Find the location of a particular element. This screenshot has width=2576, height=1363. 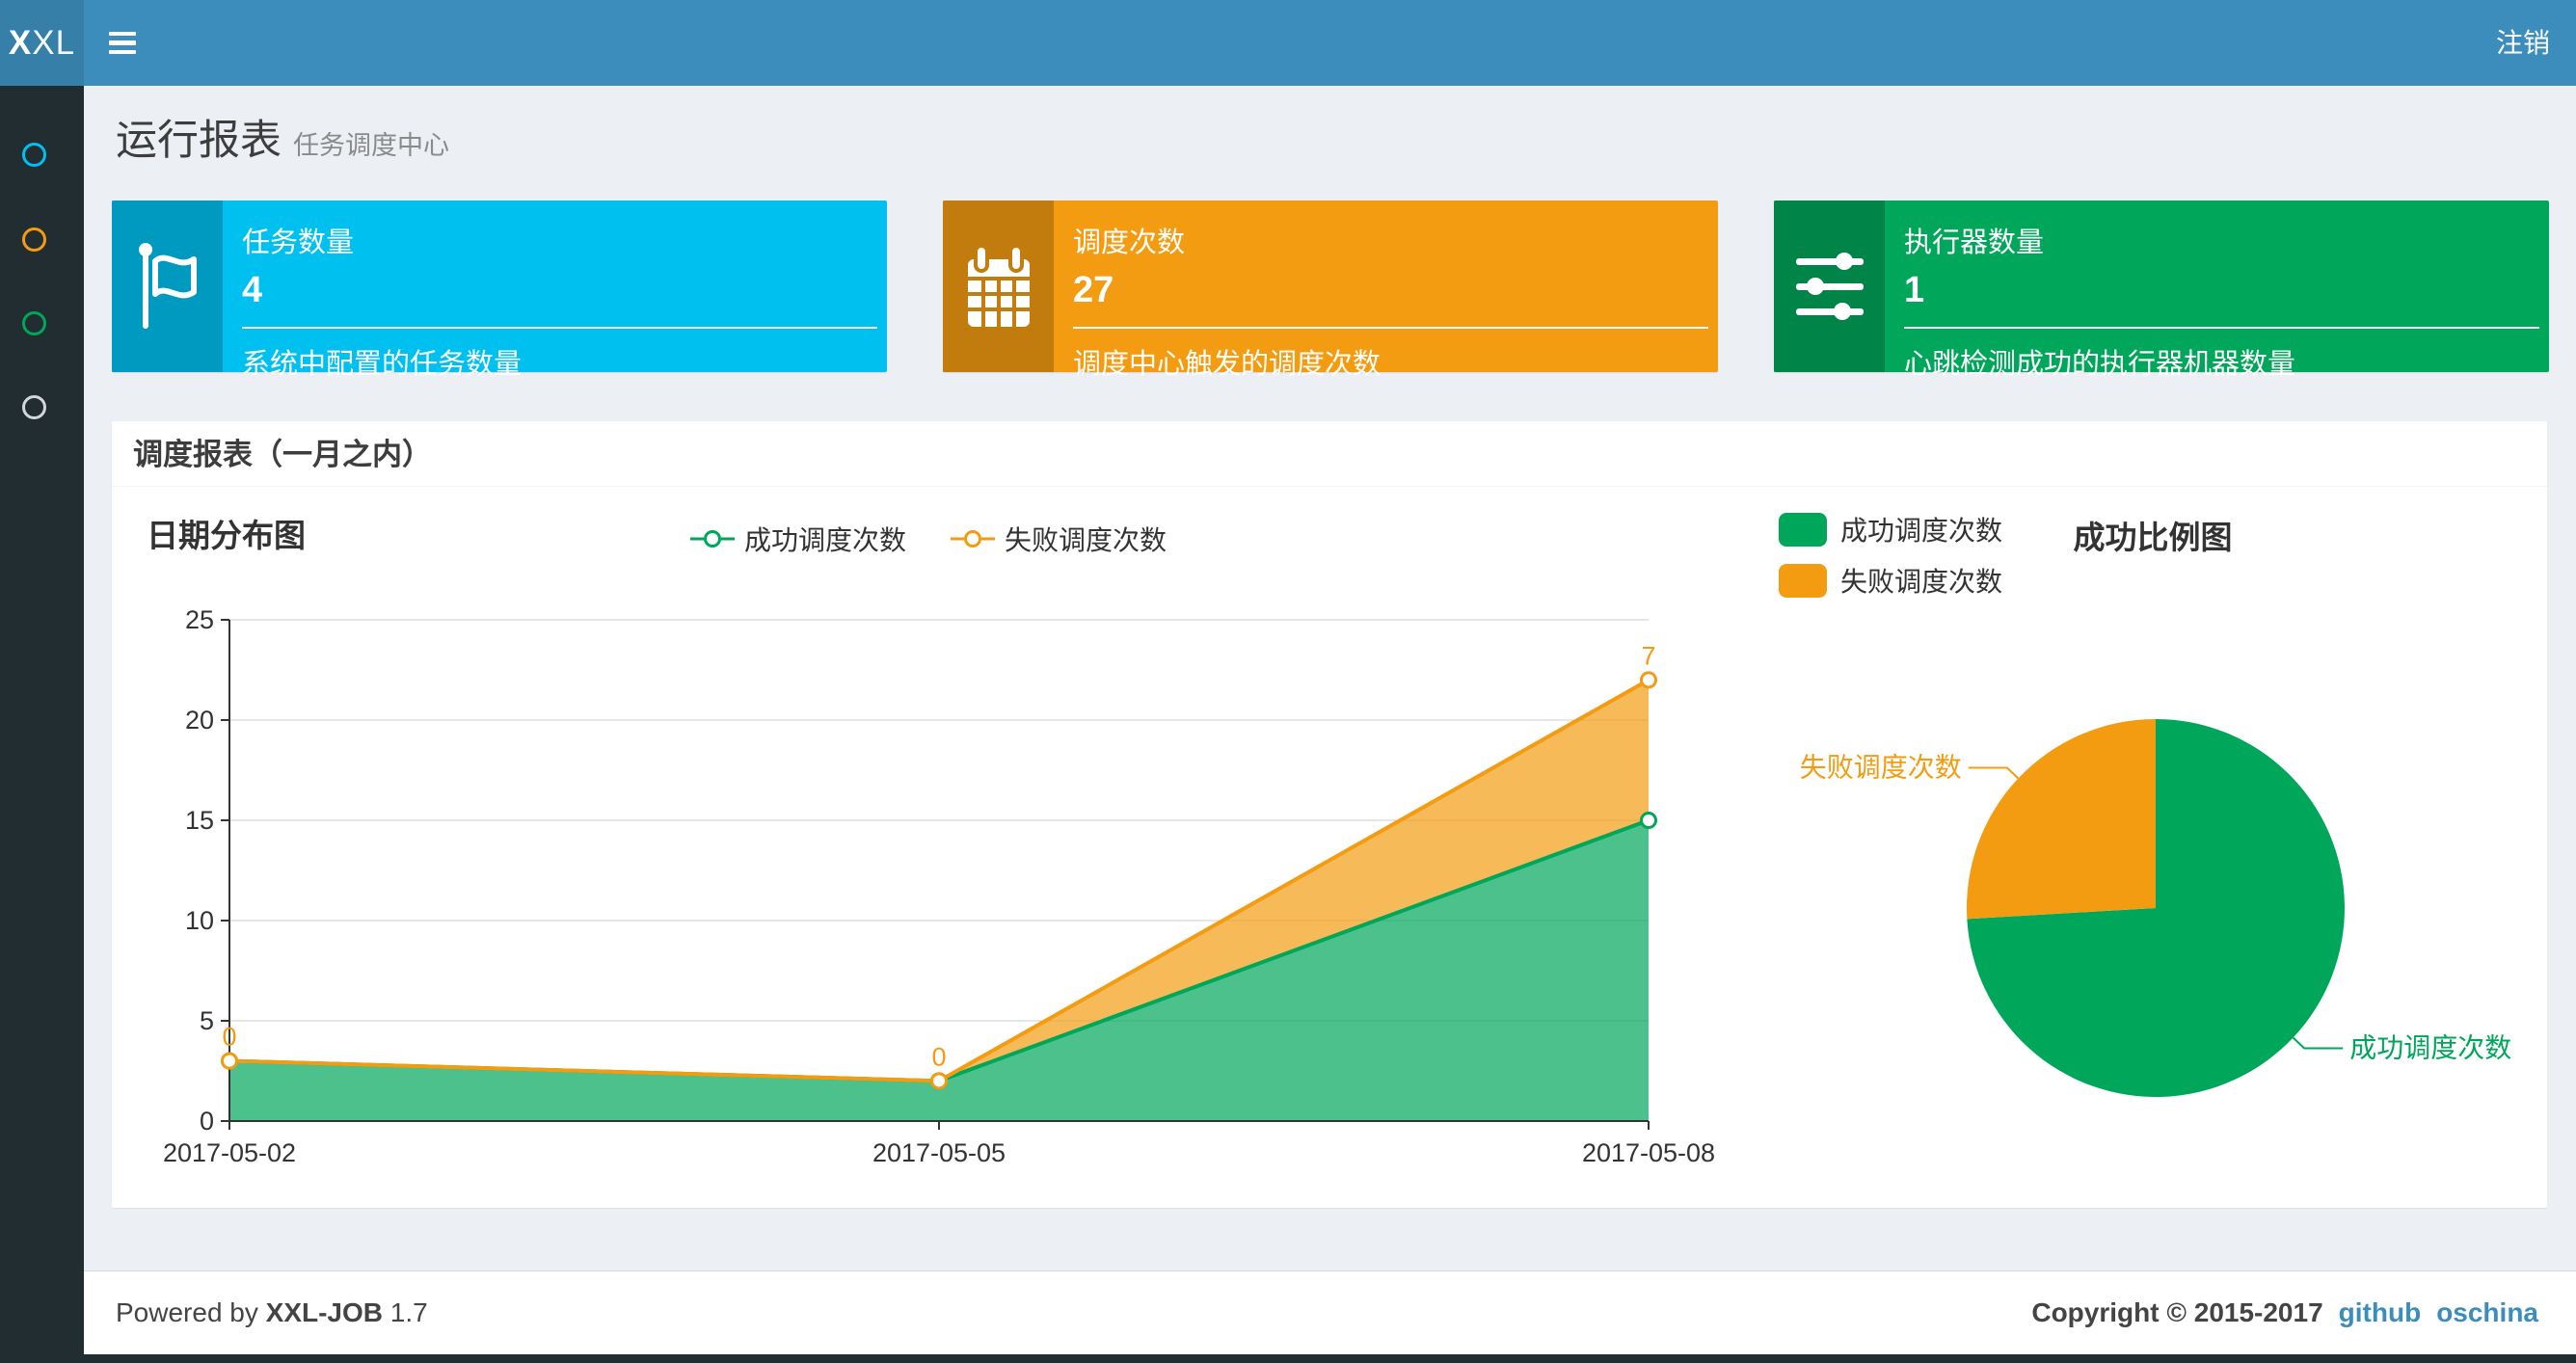

info-box-body: 任务数量 4 系统中配置的任务数量 is located at coordinates (555, 290).